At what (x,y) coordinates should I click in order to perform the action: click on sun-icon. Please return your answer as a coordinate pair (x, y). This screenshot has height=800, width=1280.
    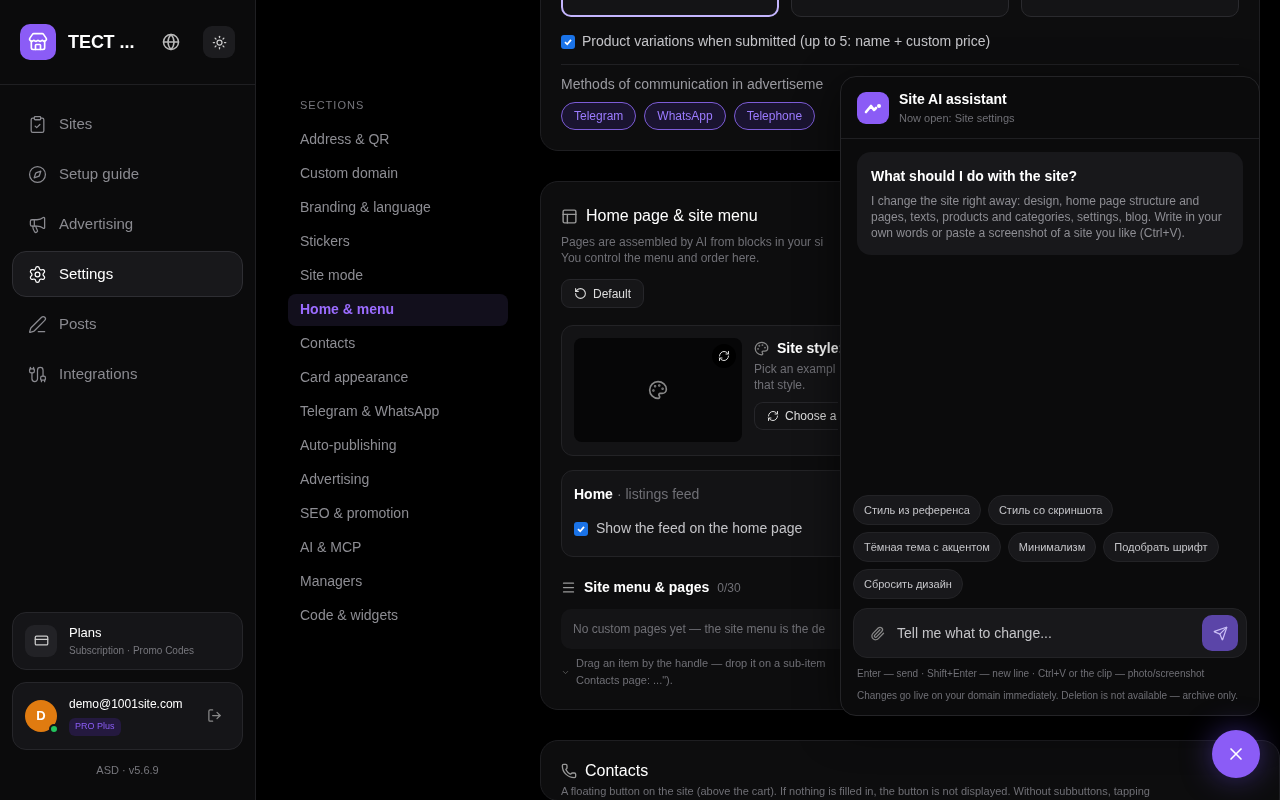
    Looking at the image, I should click on (219, 42).